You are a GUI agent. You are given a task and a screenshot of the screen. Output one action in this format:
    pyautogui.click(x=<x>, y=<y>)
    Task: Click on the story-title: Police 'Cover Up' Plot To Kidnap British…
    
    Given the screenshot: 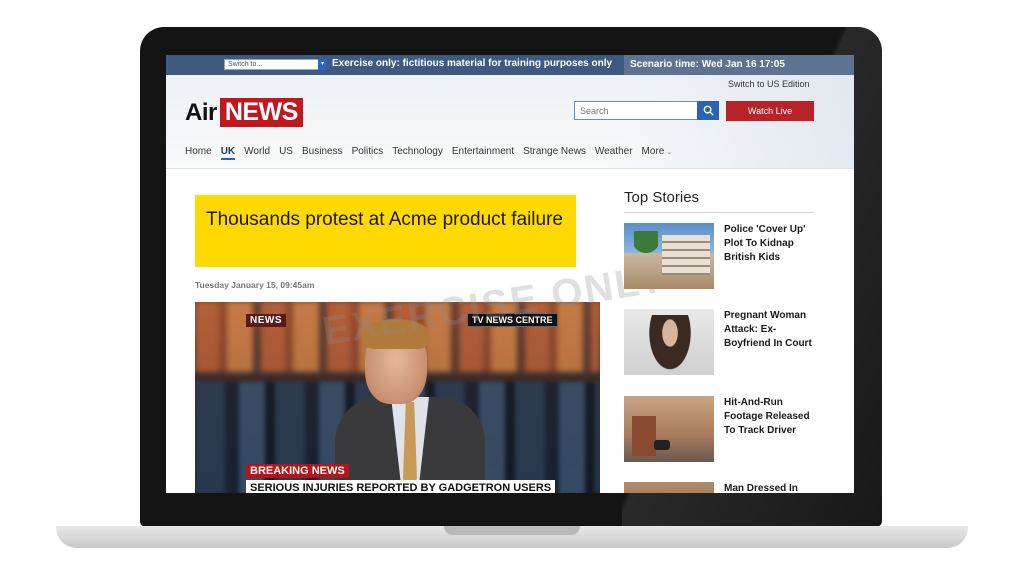 What is the action you would take?
    pyautogui.click(x=770, y=244)
    